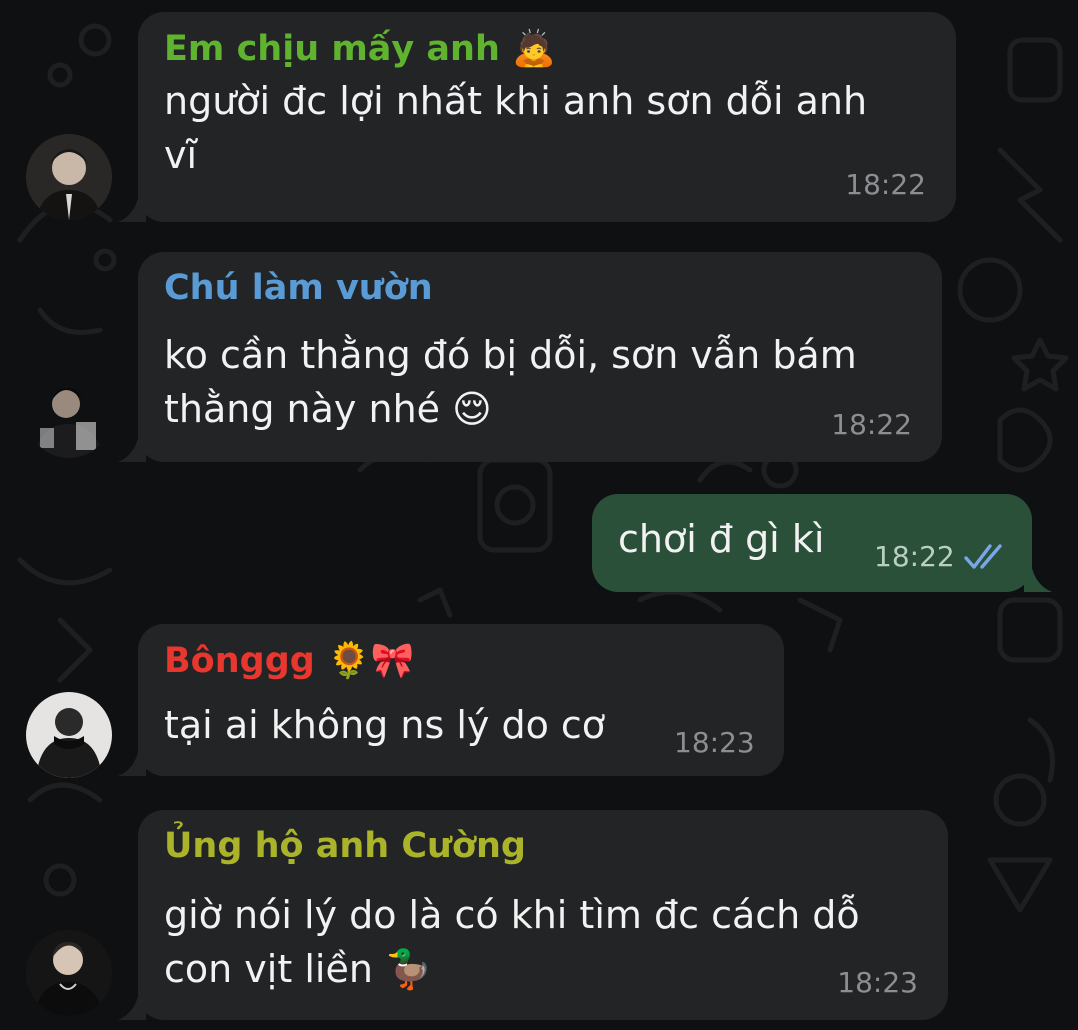 The width and height of the screenshot is (1078, 1030). I want to click on sender-name: Bônggg 🌻🎀, so click(289, 660).